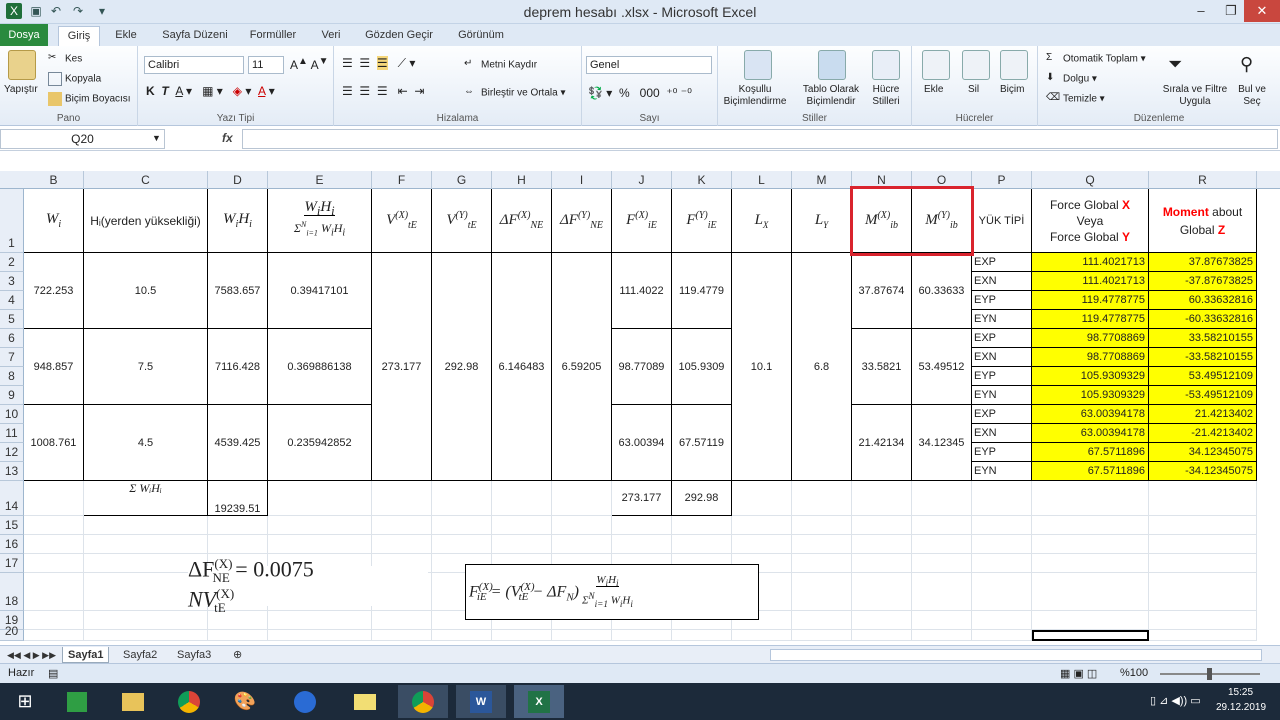  Describe the element at coordinates (227, 138) in the screenshot. I see `fx-icon: fx` at that location.